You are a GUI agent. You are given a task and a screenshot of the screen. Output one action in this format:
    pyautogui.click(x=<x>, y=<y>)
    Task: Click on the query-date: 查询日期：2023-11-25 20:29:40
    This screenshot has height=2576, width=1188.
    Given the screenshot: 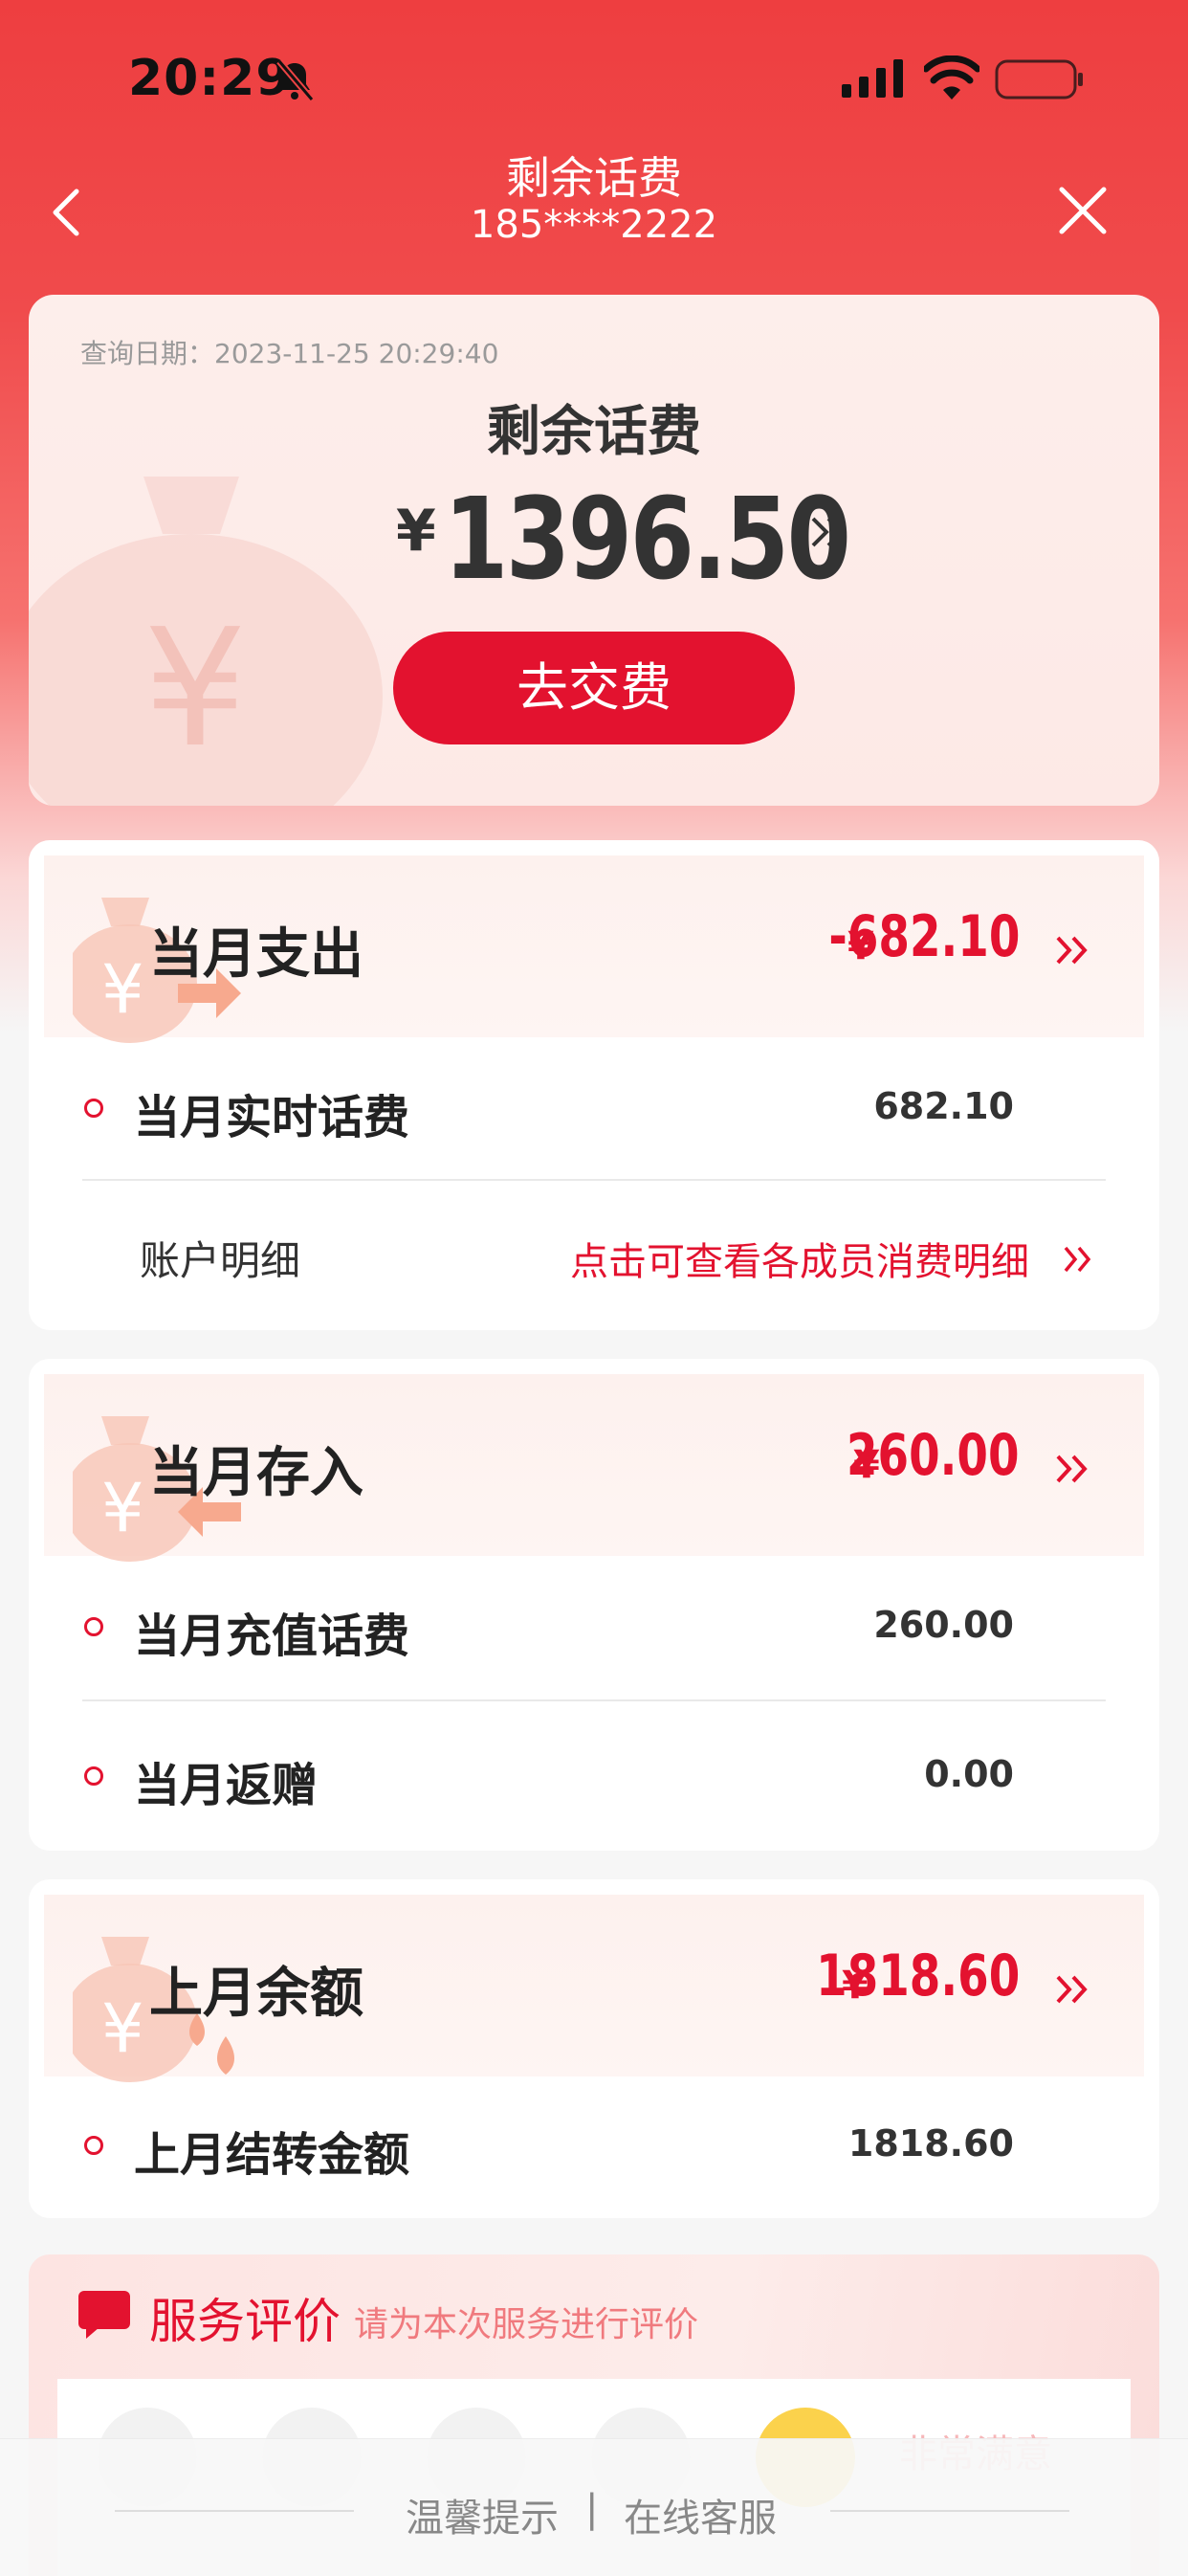 What is the action you would take?
    pyautogui.click(x=289, y=353)
    